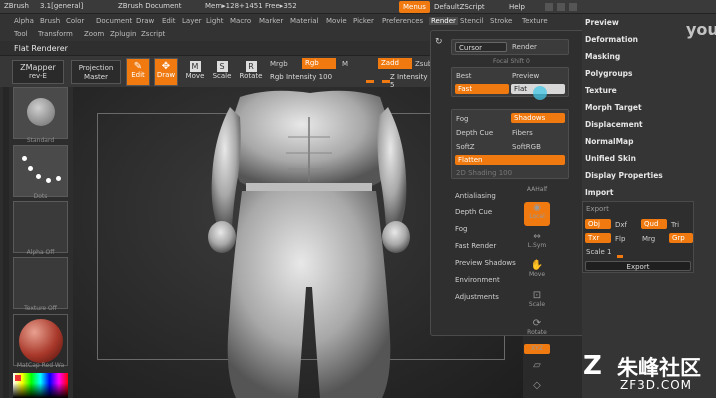 The height and width of the screenshot is (398, 716). I want to click on menu-transform: Transform, so click(55, 34).